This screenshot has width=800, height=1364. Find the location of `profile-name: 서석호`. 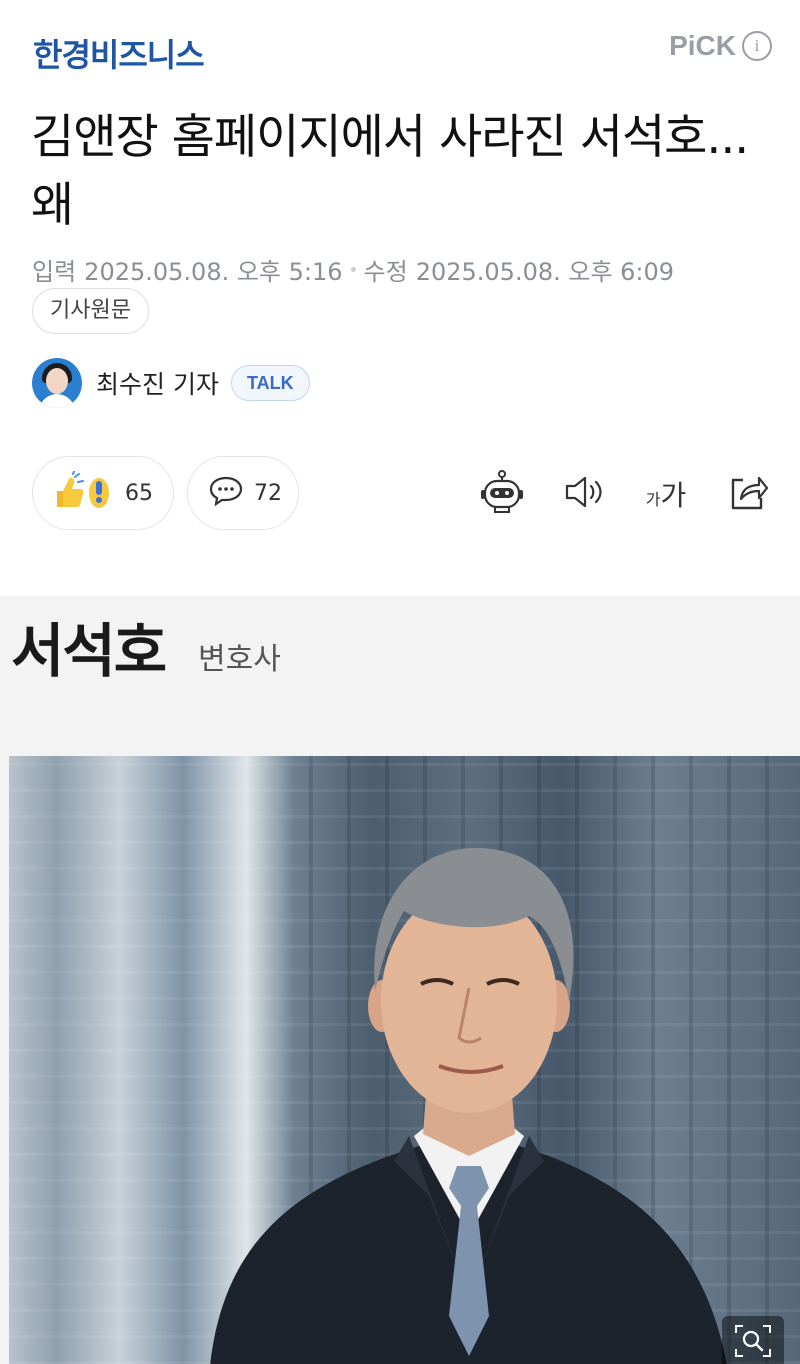

profile-name: 서석호 is located at coordinates (89, 651).